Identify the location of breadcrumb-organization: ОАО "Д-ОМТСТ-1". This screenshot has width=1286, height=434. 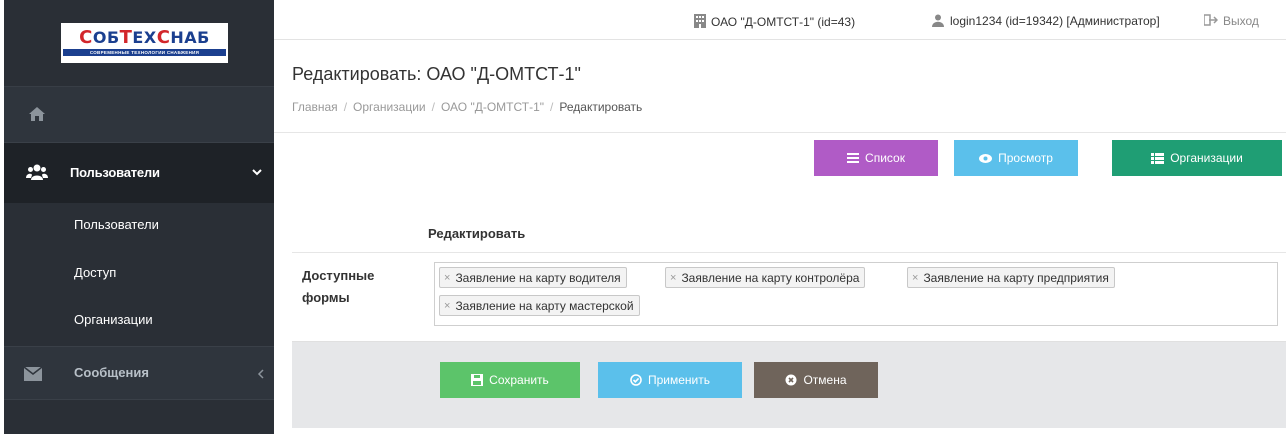
(492, 107).